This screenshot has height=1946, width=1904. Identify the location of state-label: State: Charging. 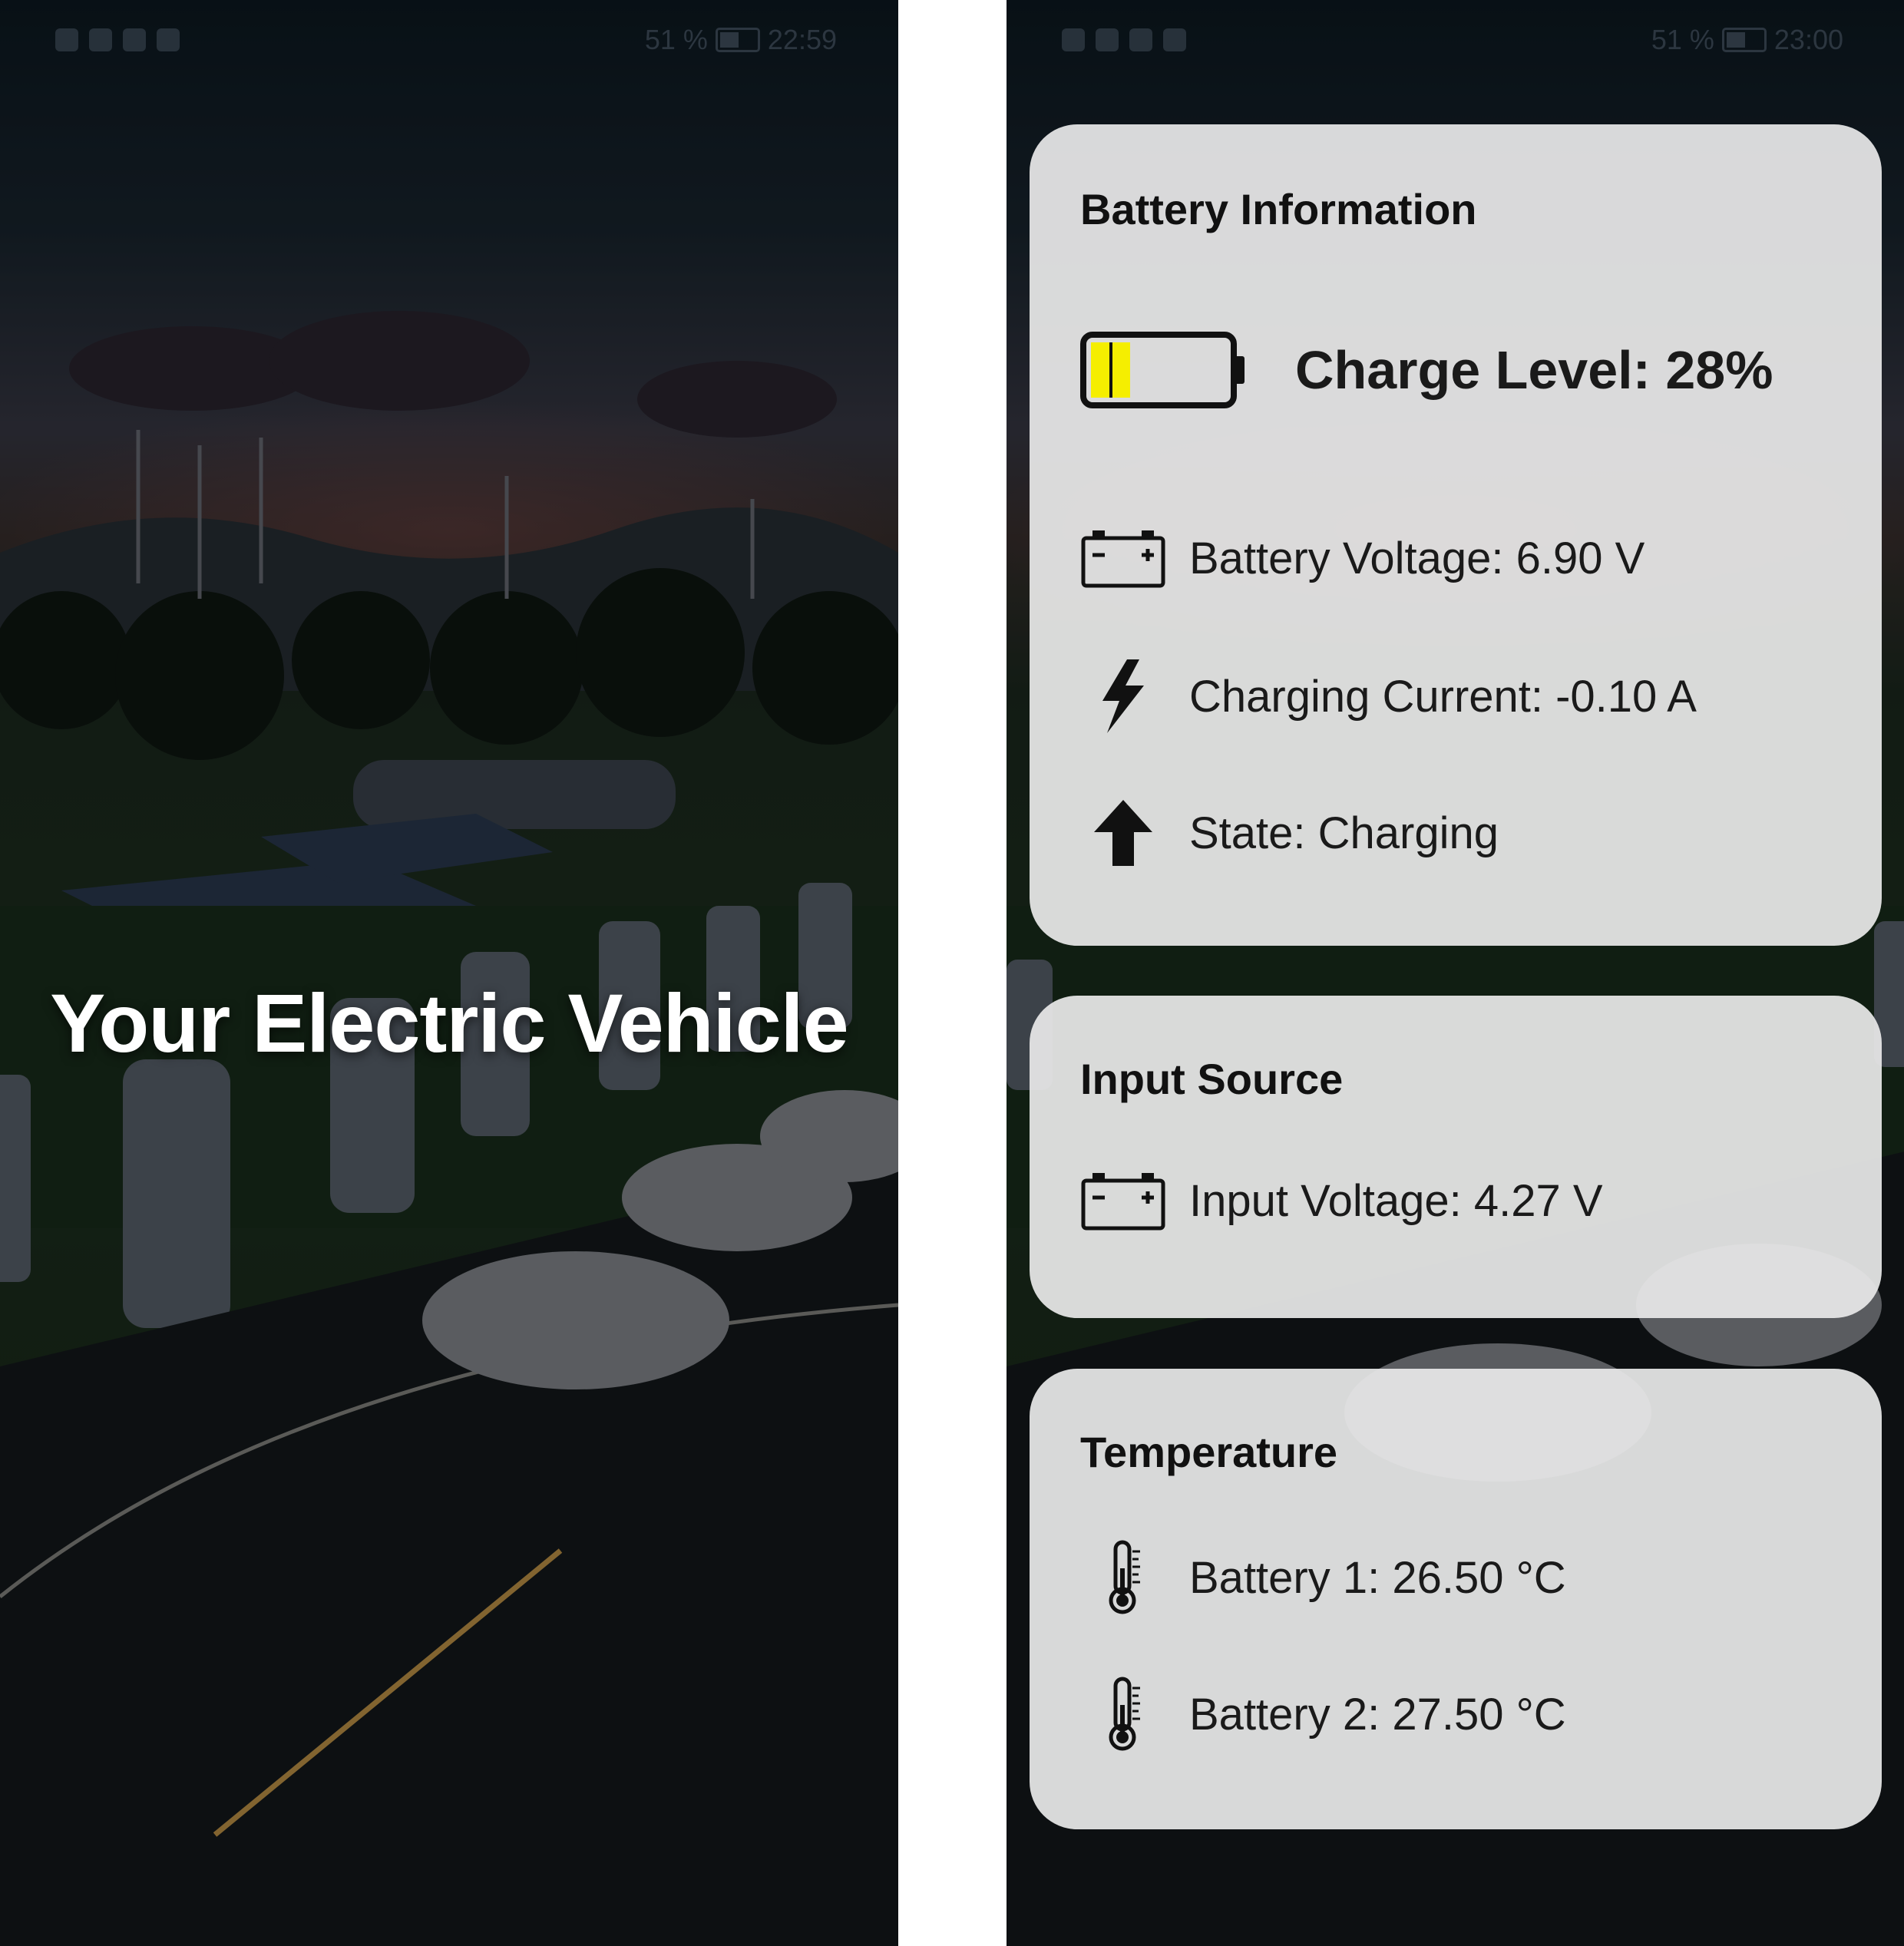
(1344, 833).